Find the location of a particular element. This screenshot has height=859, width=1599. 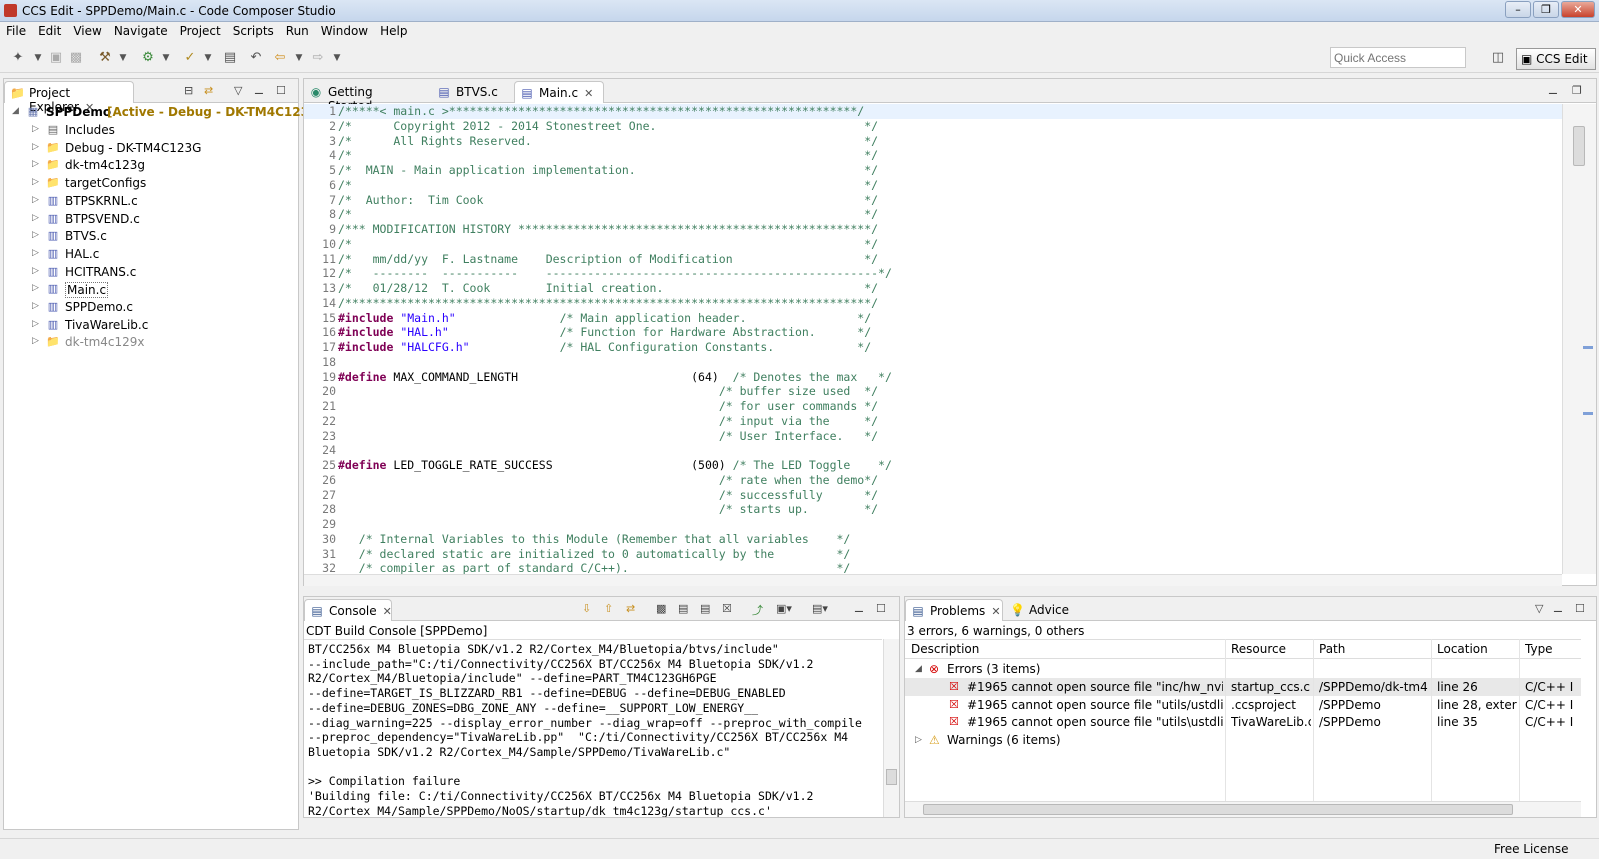

menu-project: Project is located at coordinates (200, 30).